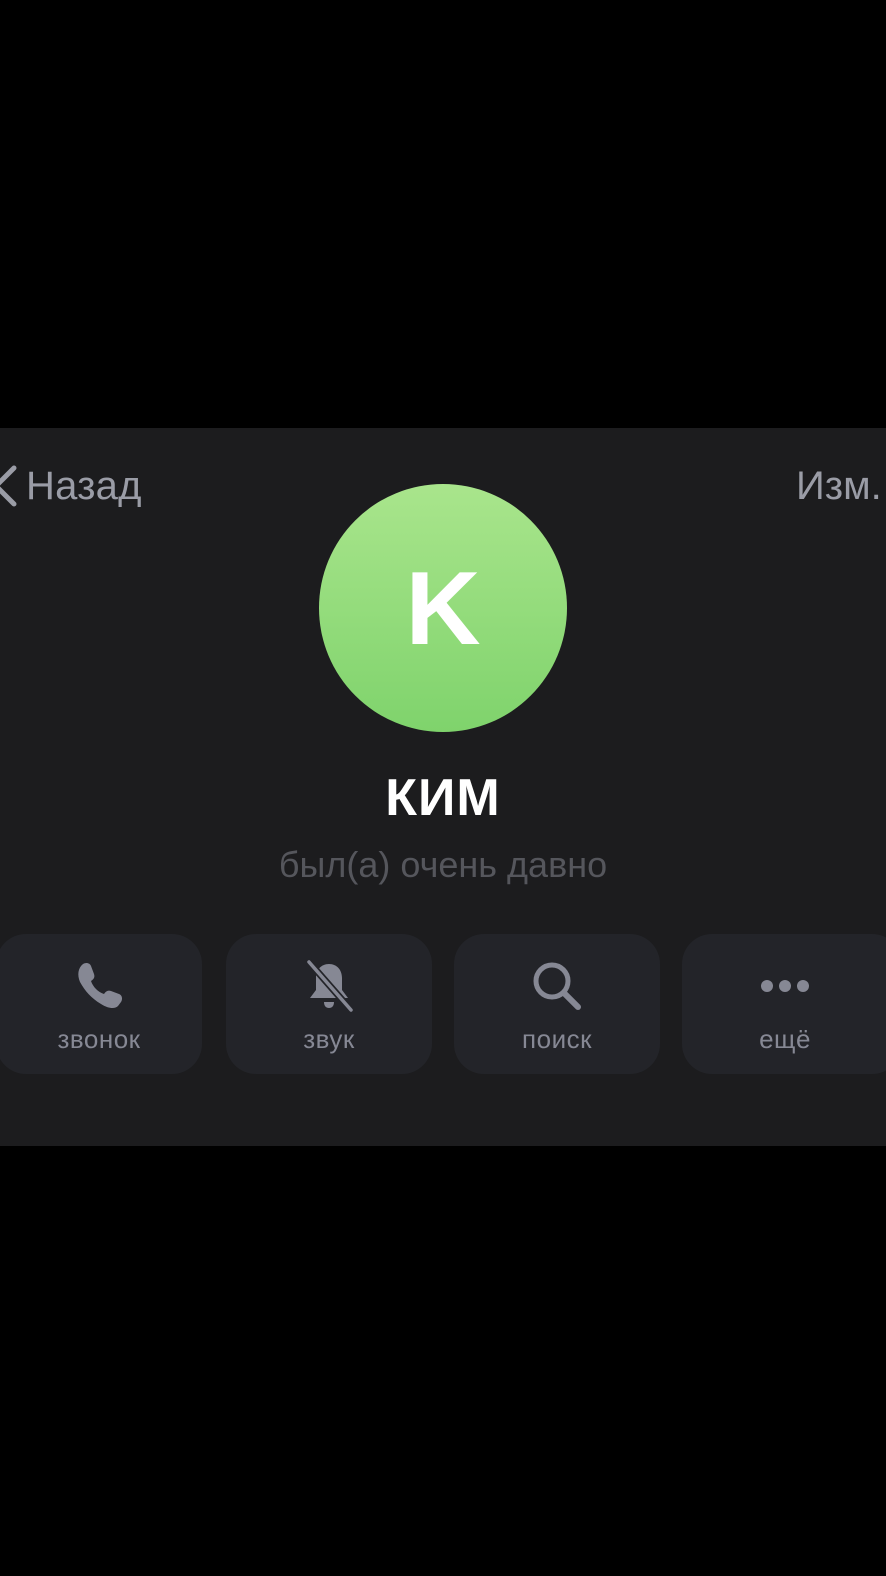 This screenshot has width=886, height=1576. What do you see at coordinates (443, 864) in the screenshot?
I see `last-seen-status: был(а) очень давно` at bounding box center [443, 864].